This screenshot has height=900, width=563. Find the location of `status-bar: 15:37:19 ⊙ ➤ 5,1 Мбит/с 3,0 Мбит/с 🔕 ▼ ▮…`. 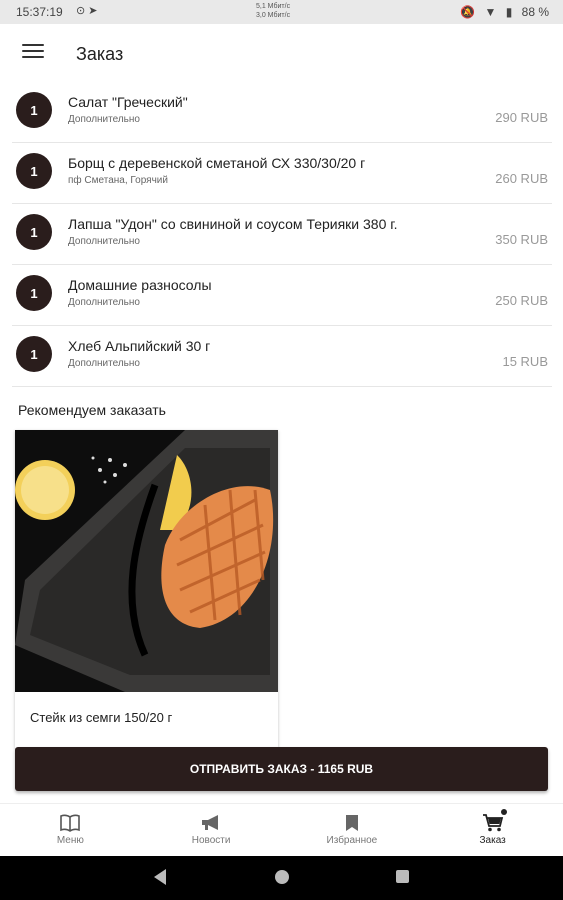

status-bar: 15:37:19 ⊙ ➤ 5,1 Мбит/с 3,0 Мбит/с 🔕 ▼ ▮… is located at coordinates (281, 12).